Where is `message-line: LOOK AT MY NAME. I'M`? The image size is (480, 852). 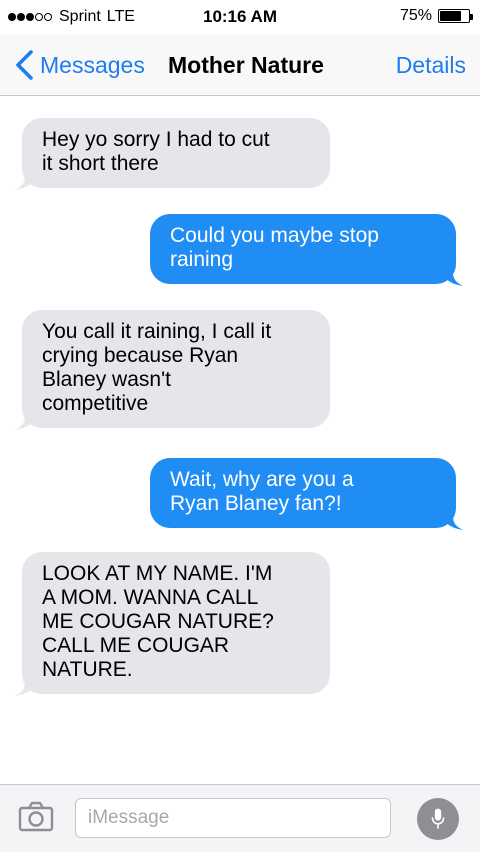 message-line: LOOK AT MY NAME. I'M is located at coordinates (157, 573).